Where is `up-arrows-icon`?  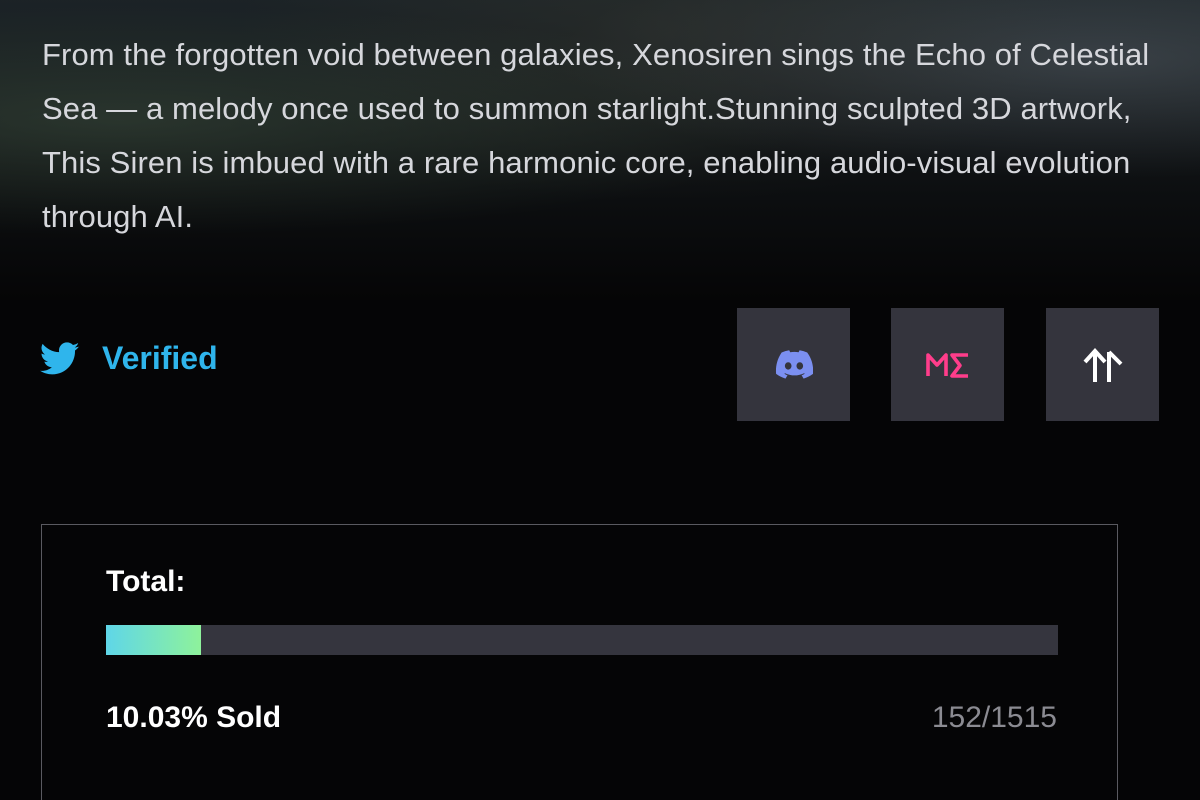
up-arrows-icon is located at coordinates (1102, 364).